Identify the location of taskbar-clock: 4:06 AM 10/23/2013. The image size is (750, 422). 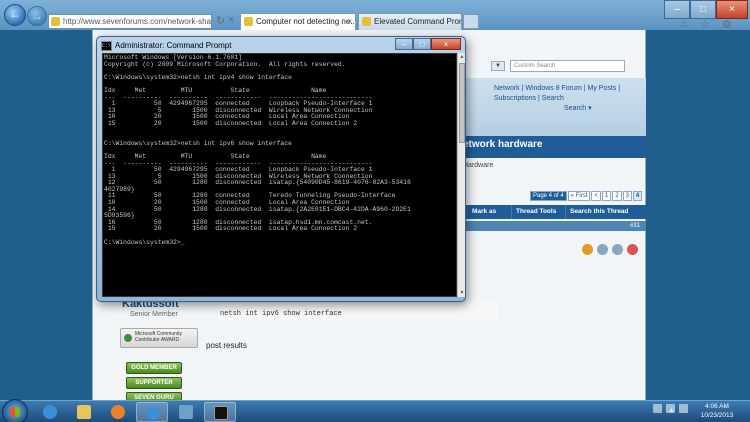
(717, 411).